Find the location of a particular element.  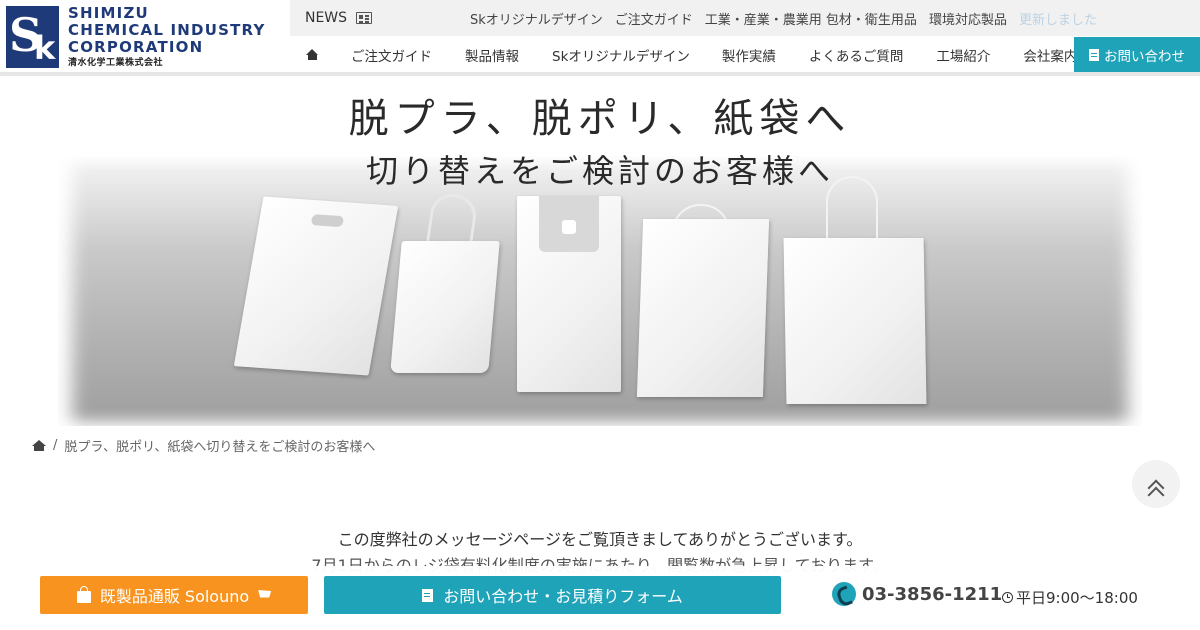

nav-home is located at coordinates (312, 54).